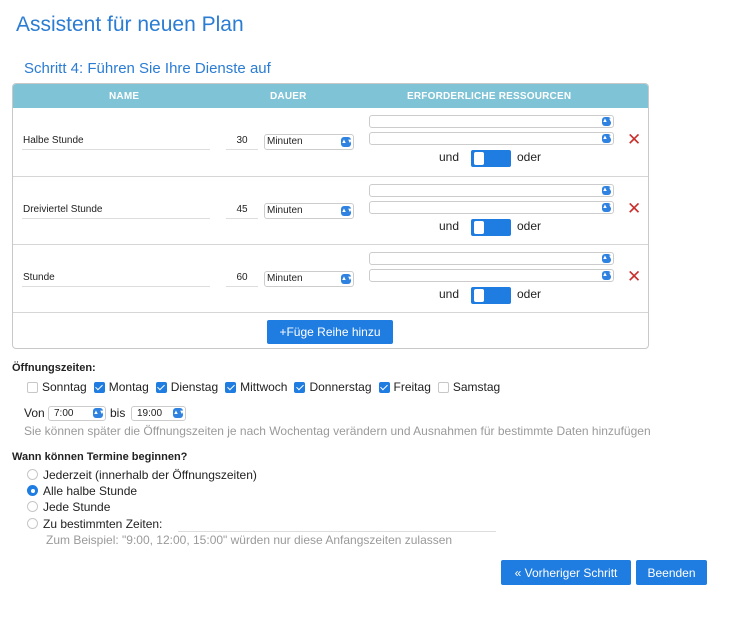 The width and height of the screenshot is (736, 621). I want to click on radio-specific-times: Zu bestimmten Zeiten:, so click(94, 523).